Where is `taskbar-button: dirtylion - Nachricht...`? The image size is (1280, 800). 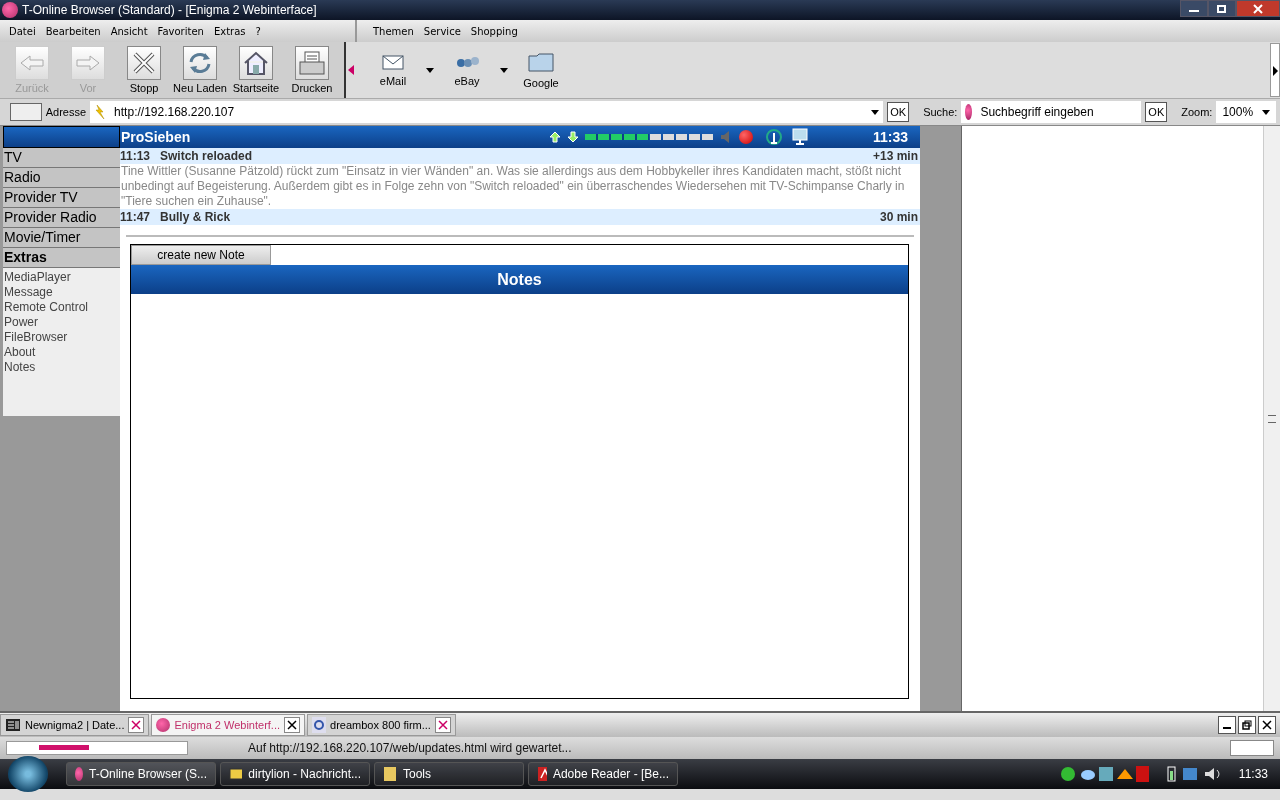
taskbar-button: dirtylion - Nachricht... is located at coordinates (295, 774).